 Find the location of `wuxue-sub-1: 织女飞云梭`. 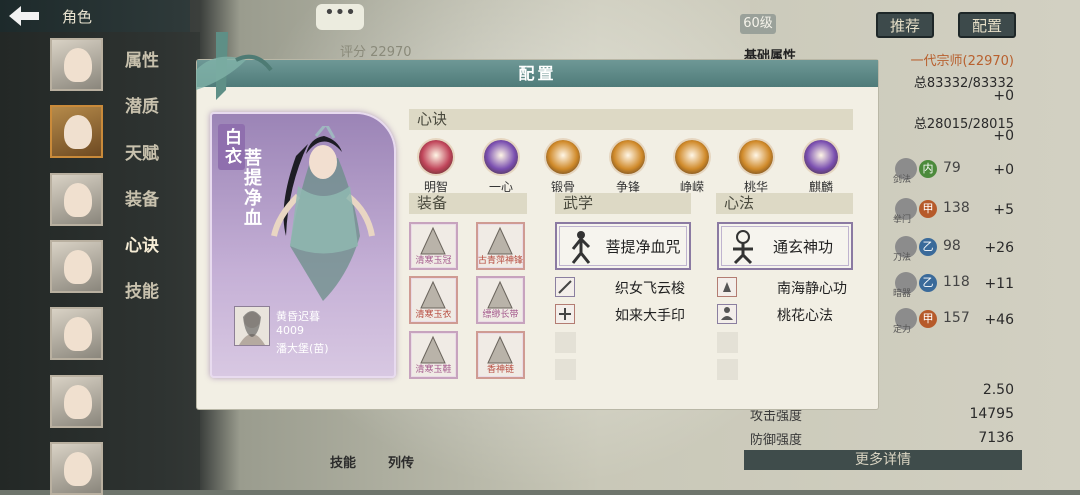

wuxue-sub-1: 织女飞云梭 is located at coordinates (623, 288).